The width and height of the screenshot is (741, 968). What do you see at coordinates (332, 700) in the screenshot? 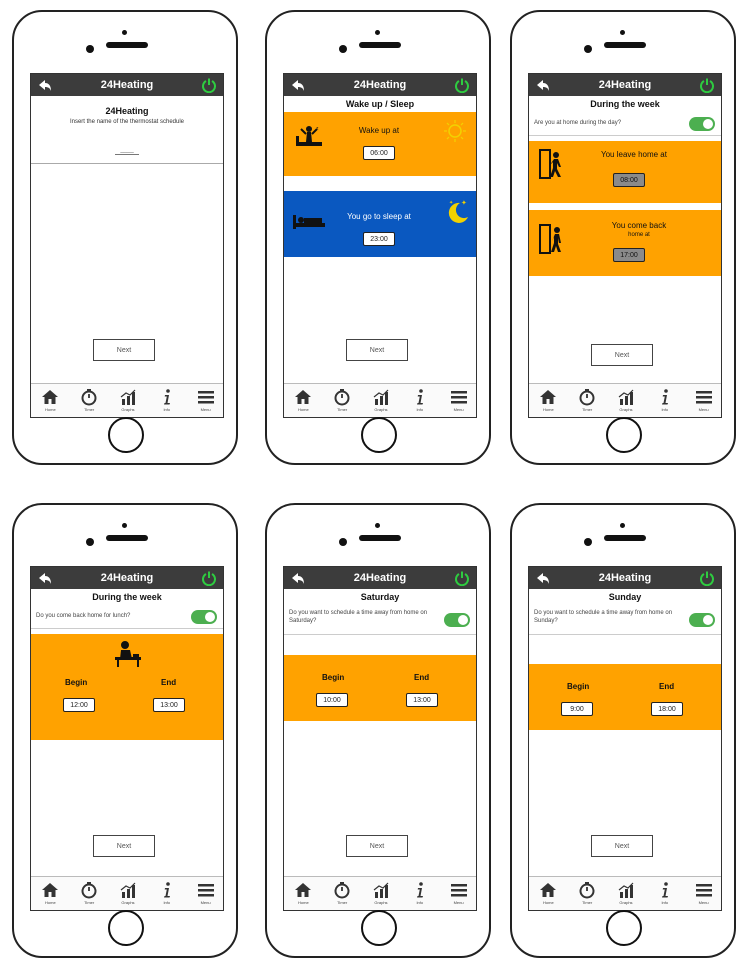
I see `begin-time: 10:00` at bounding box center [332, 700].